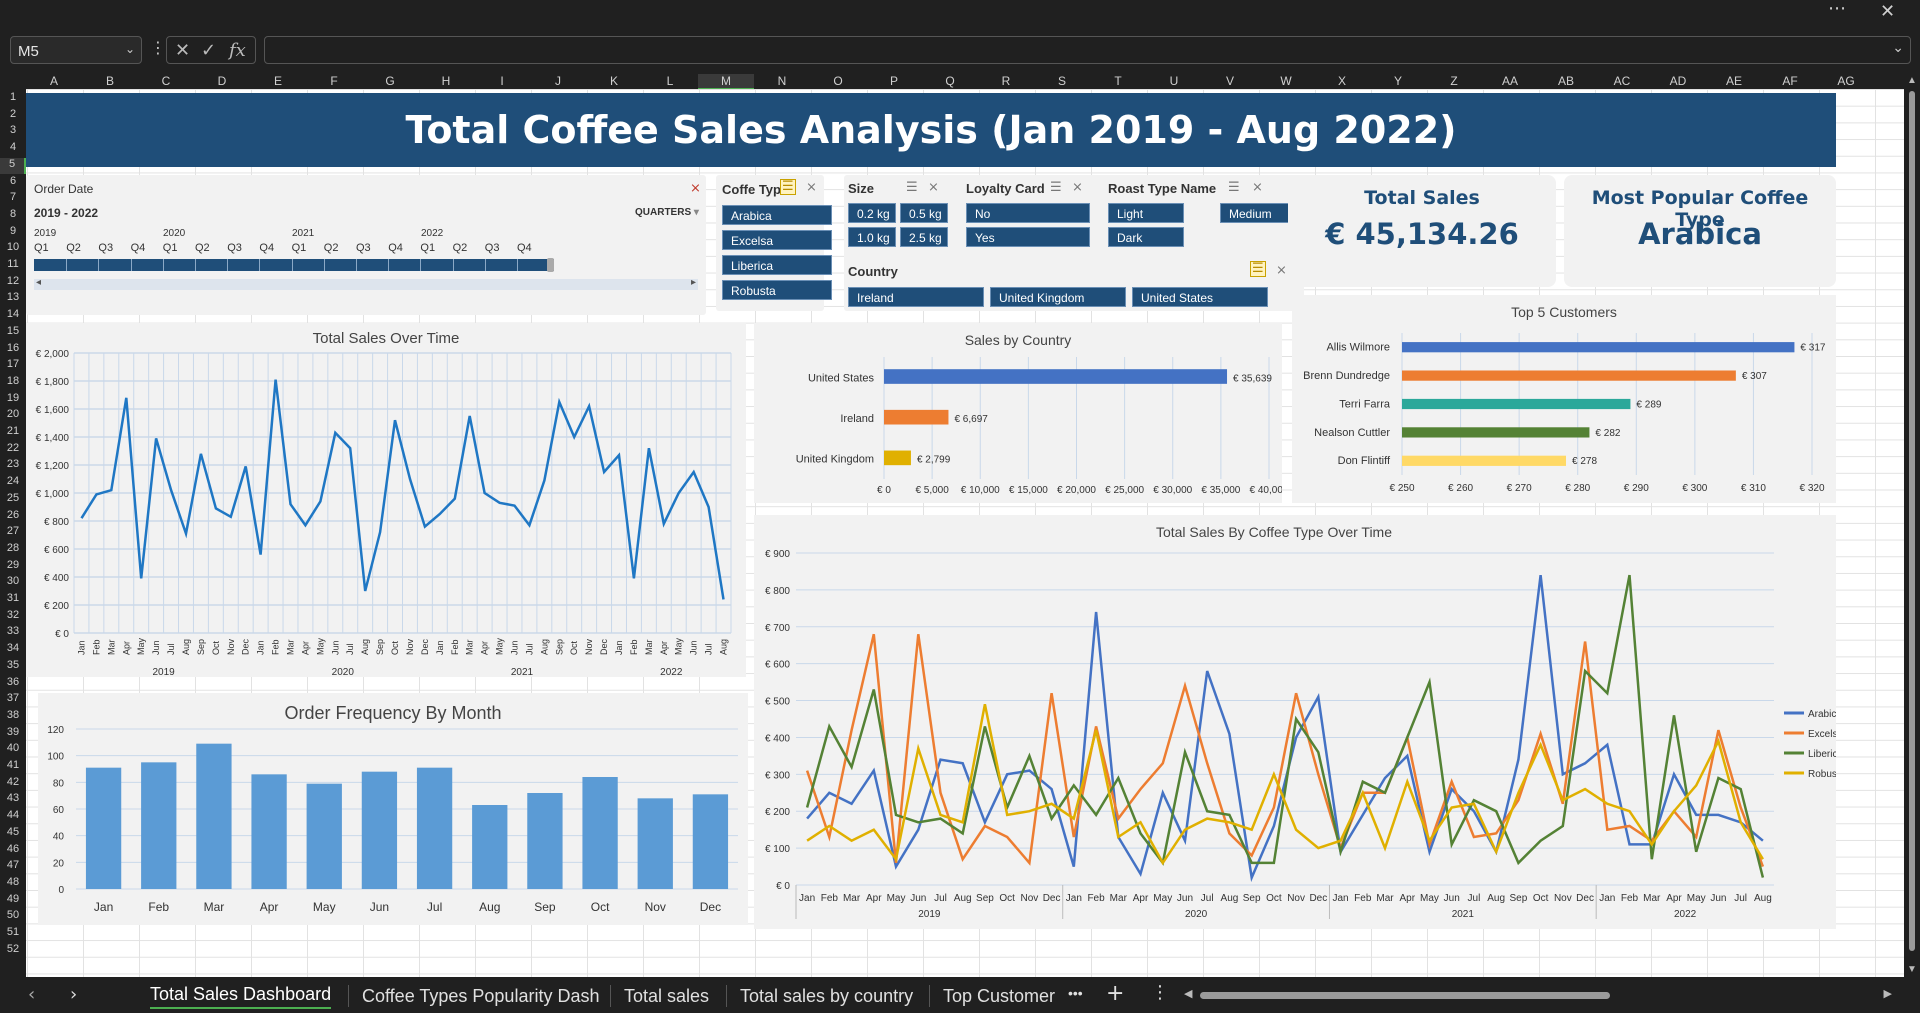 This screenshot has height=1013, width=1920. Describe the element at coordinates (13, 433) in the screenshot. I see `row-header-21: 21` at that location.